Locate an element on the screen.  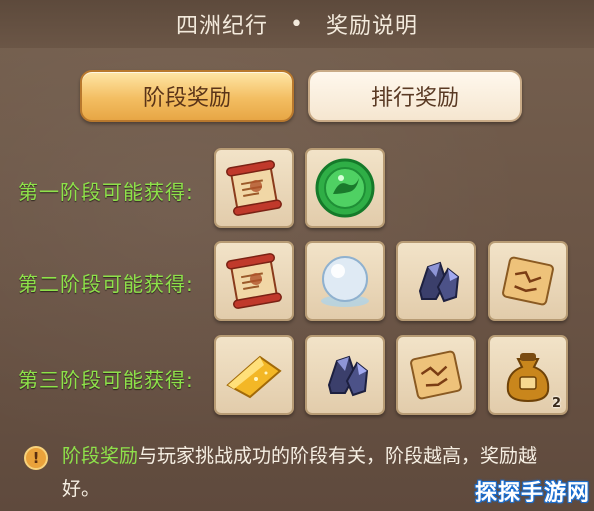
reward-slot: 2 is located at coordinates (528, 375).